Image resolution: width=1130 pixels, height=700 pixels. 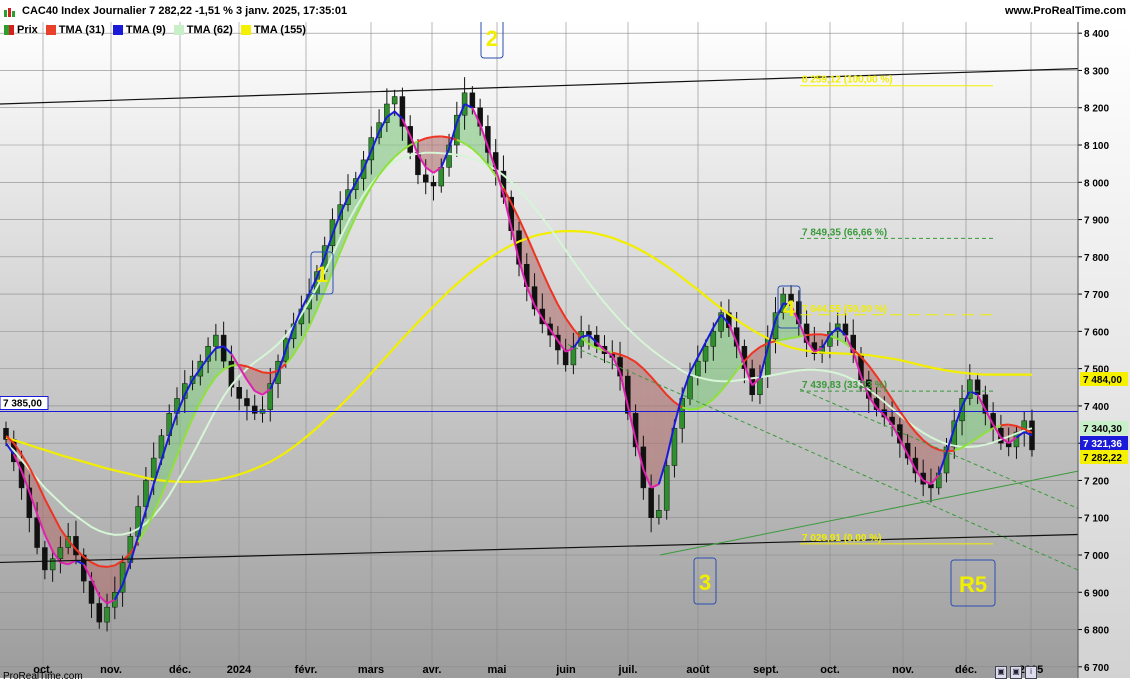 What do you see at coordinates (43, 676) in the screenshot?
I see `footer-brand: ProRealTime.com` at bounding box center [43, 676].